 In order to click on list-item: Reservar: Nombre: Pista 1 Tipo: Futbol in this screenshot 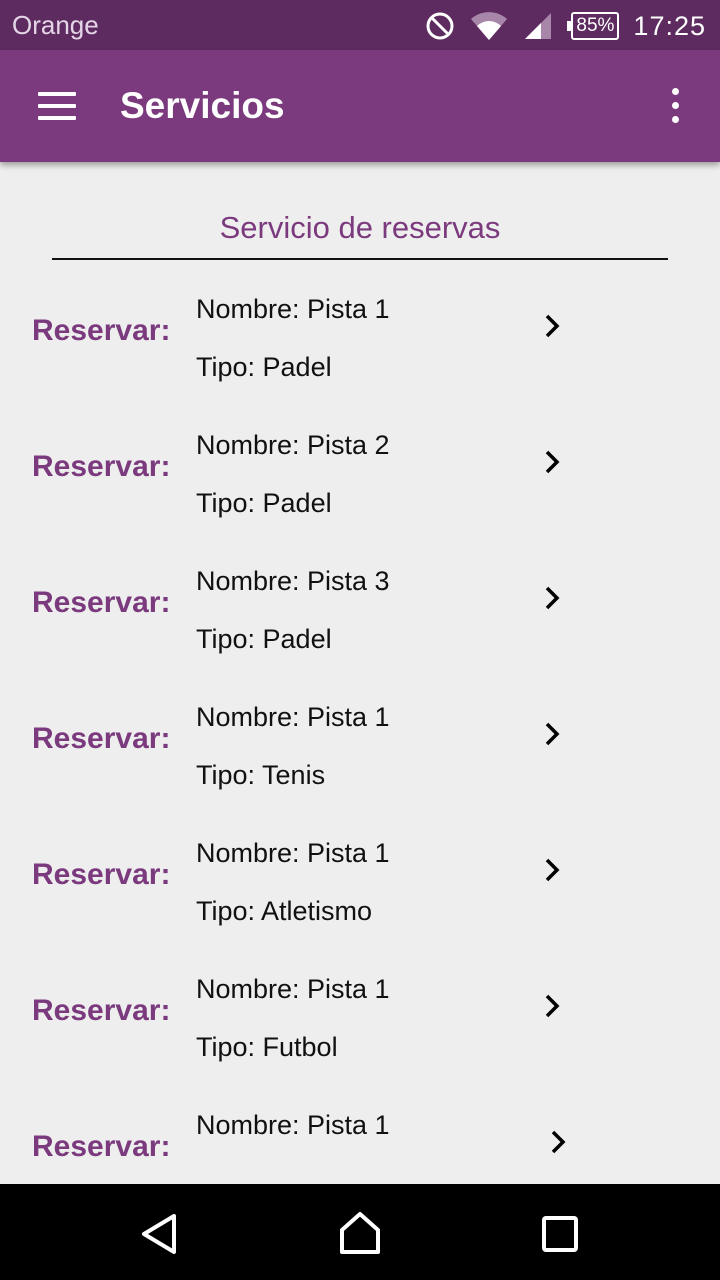, I will do `click(360, 1022)`.